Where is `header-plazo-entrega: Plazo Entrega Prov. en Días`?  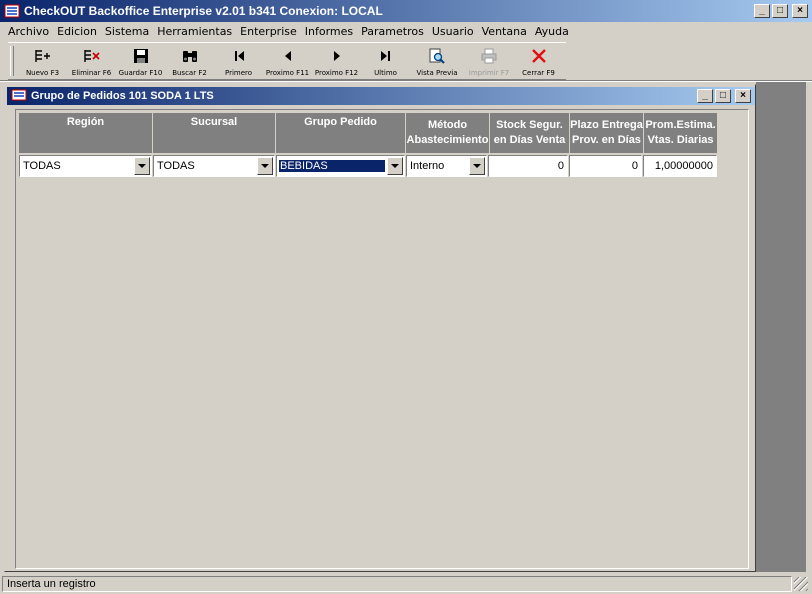 header-plazo-entrega: Plazo Entrega Prov. en Días is located at coordinates (607, 133).